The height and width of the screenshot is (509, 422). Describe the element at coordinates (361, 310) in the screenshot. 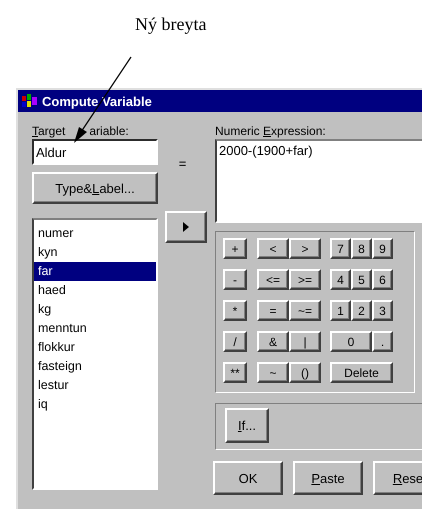

I see `keypad-key: 2` at that location.